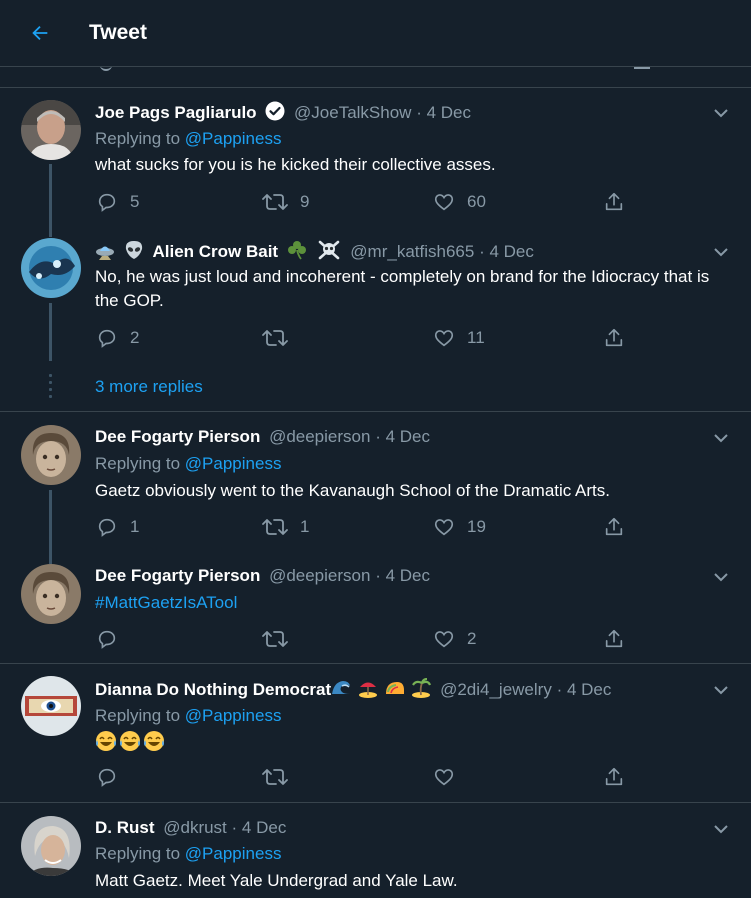 This screenshot has width=751, height=898. What do you see at coordinates (367, 690) in the screenshot?
I see `beach-umbrella-emoji-icon` at bounding box center [367, 690].